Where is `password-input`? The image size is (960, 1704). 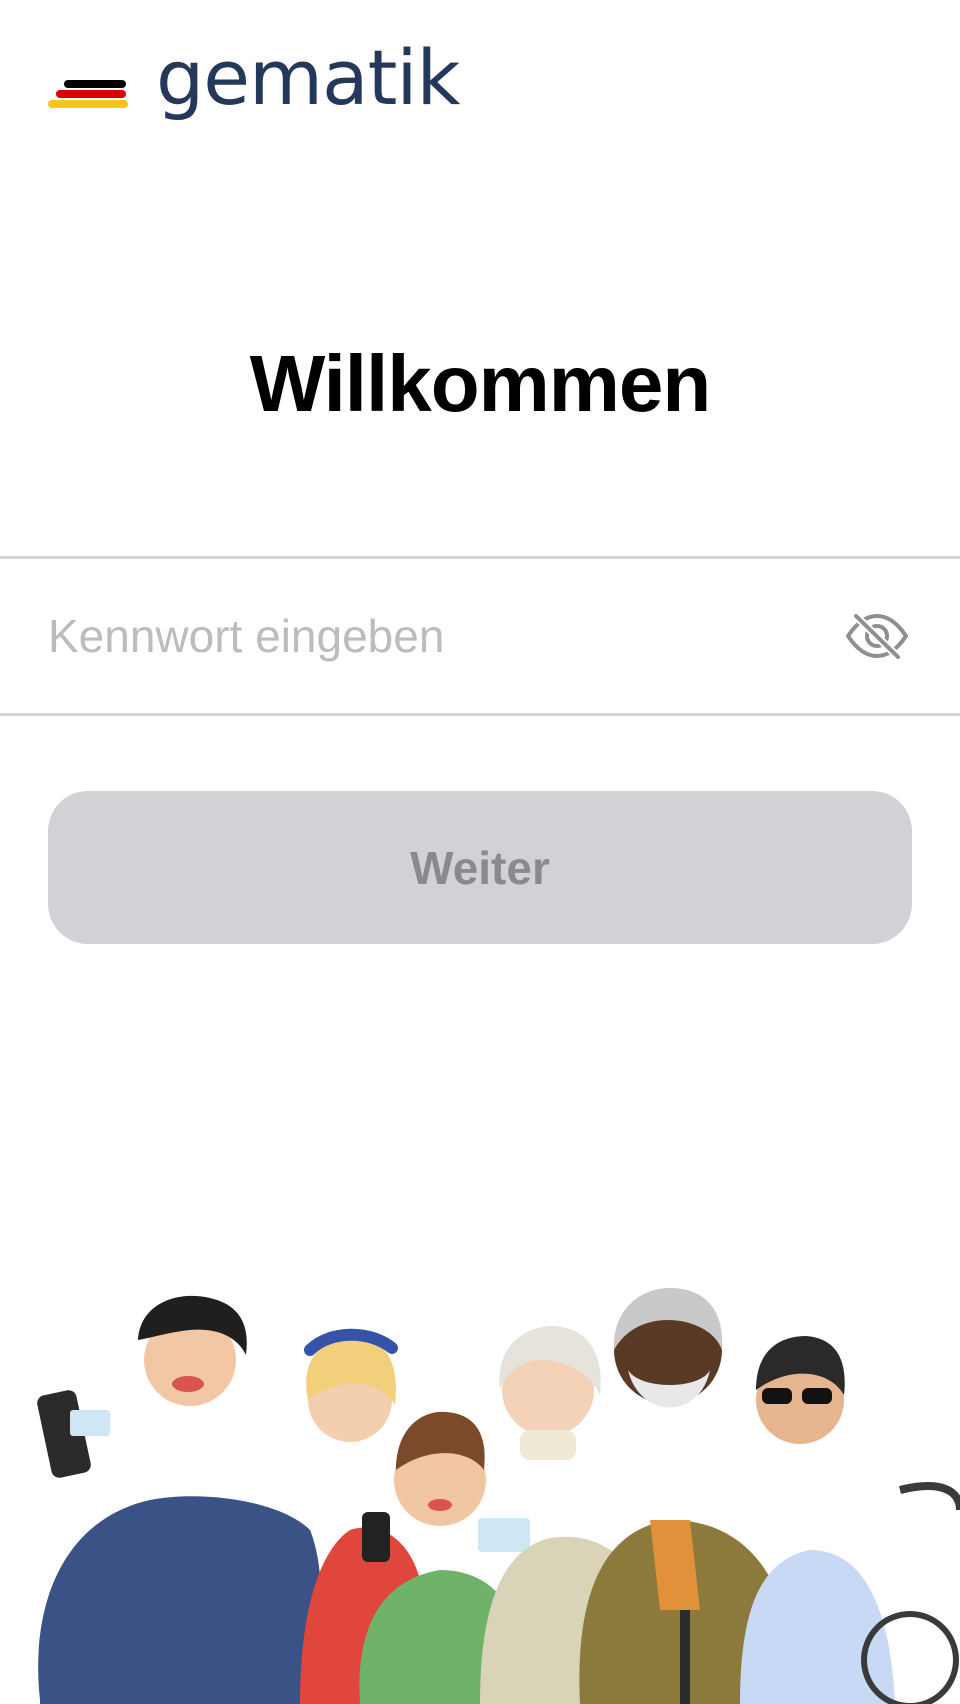
password-input is located at coordinates (428, 636).